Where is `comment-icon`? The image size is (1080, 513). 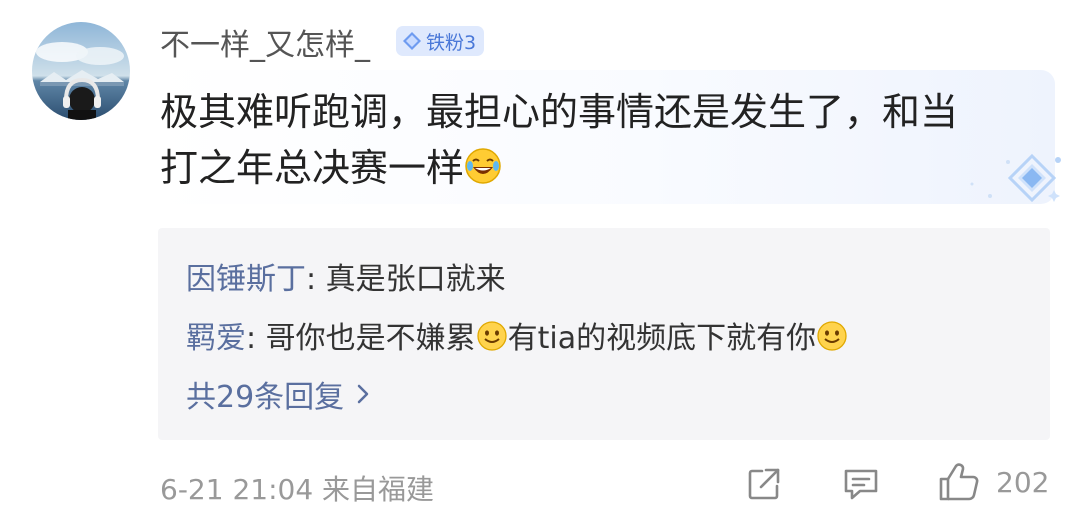 comment-icon is located at coordinates (861, 486).